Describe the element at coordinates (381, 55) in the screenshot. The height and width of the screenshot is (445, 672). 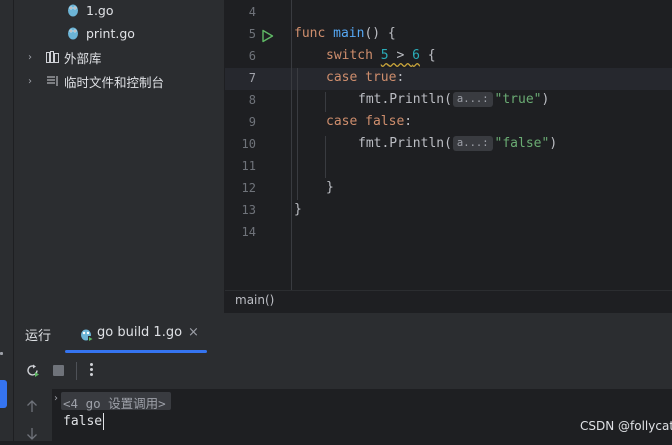
I see `code-line-6: switch 5 > 6 {` at that location.